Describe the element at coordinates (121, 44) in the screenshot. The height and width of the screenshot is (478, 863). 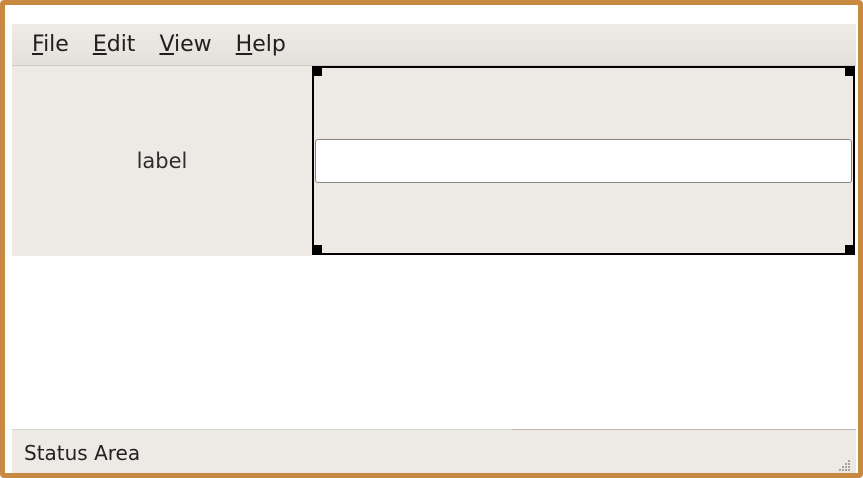
I see `menu-edit-label: dit` at that location.